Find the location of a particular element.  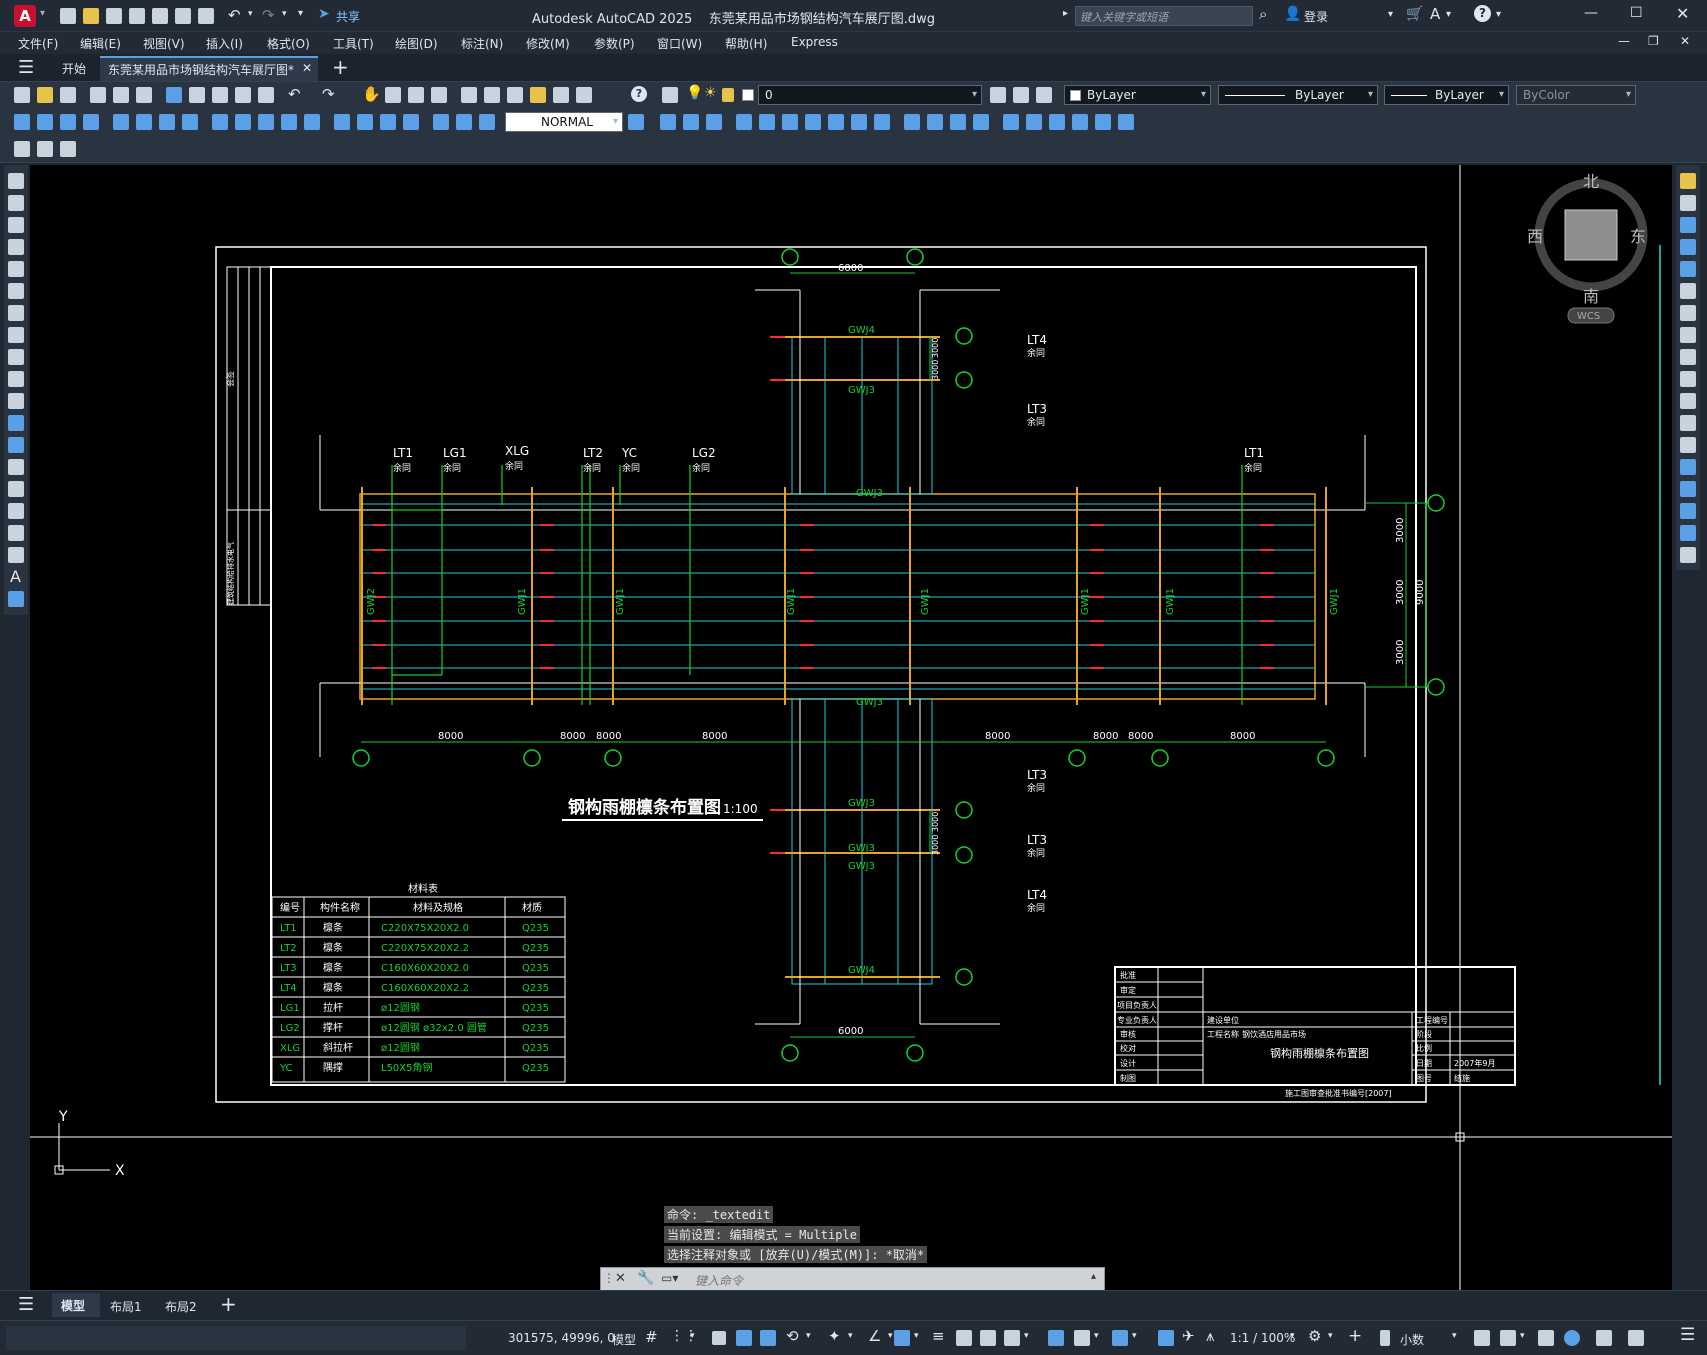

undo-icon: ↶ is located at coordinates (234, 15).